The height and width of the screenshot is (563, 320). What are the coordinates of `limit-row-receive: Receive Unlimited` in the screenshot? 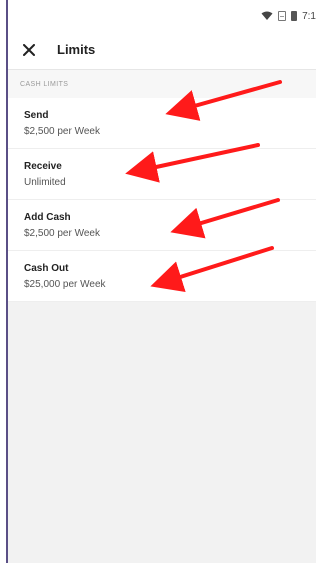 It's located at (162, 174).